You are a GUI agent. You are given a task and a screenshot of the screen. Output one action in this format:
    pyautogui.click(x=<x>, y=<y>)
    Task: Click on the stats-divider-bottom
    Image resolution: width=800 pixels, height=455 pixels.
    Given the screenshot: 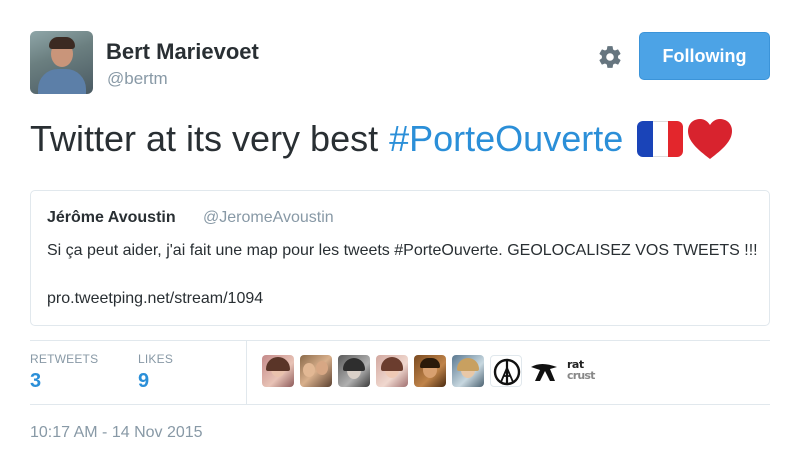 What is the action you would take?
    pyautogui.click(x=400, y=404)
    